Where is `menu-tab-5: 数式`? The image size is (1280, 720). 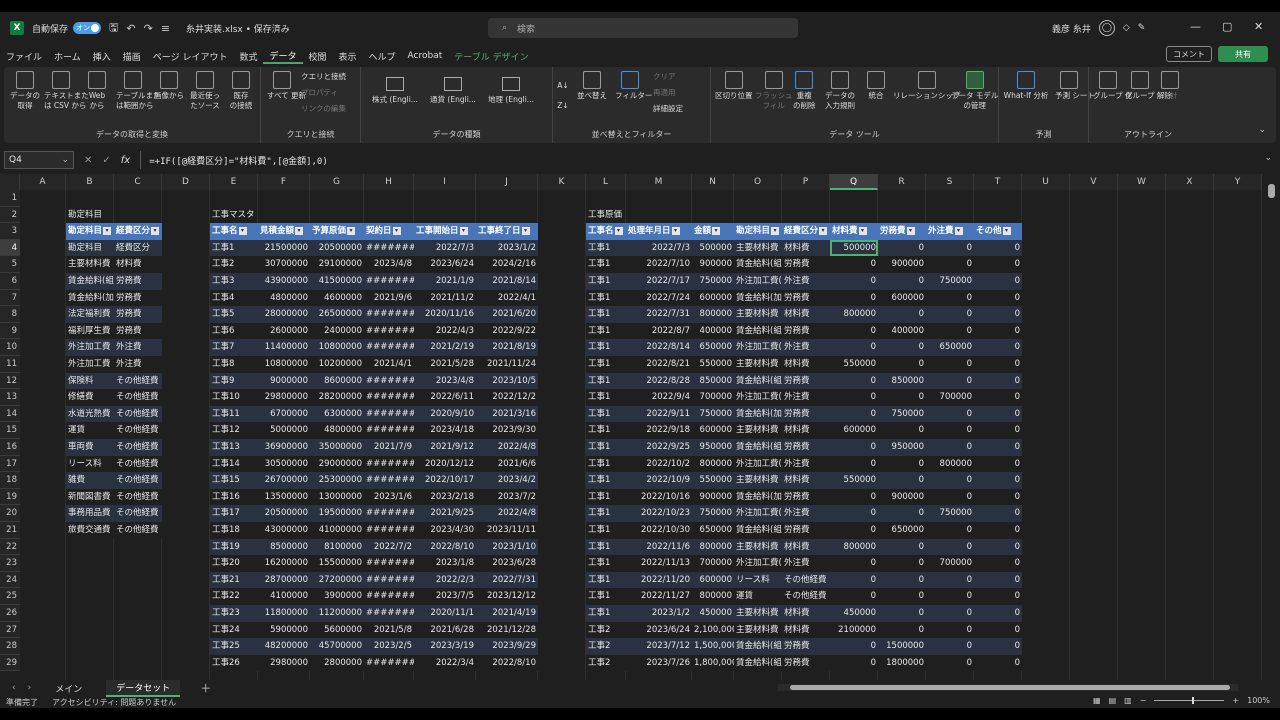 menu-tab-5: 数式 is located at coordinates (248, 56).